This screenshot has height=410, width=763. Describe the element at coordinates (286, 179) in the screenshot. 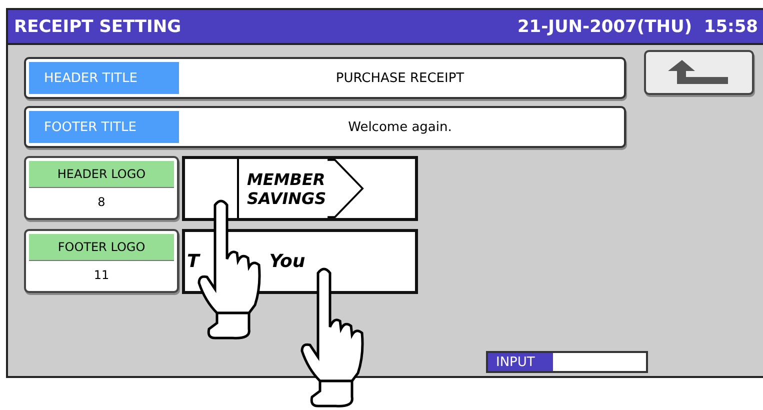

I see `logo-text: MEMBER` at that location.